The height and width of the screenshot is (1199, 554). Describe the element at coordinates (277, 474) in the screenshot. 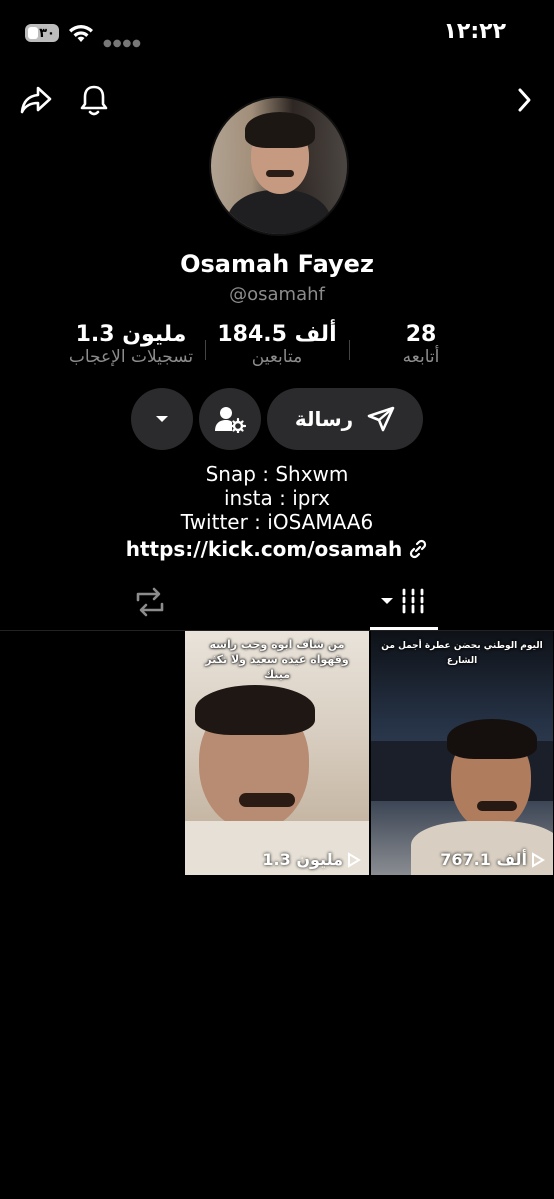

I see `bio-line-snap: Snap : Shxwm` at that location.